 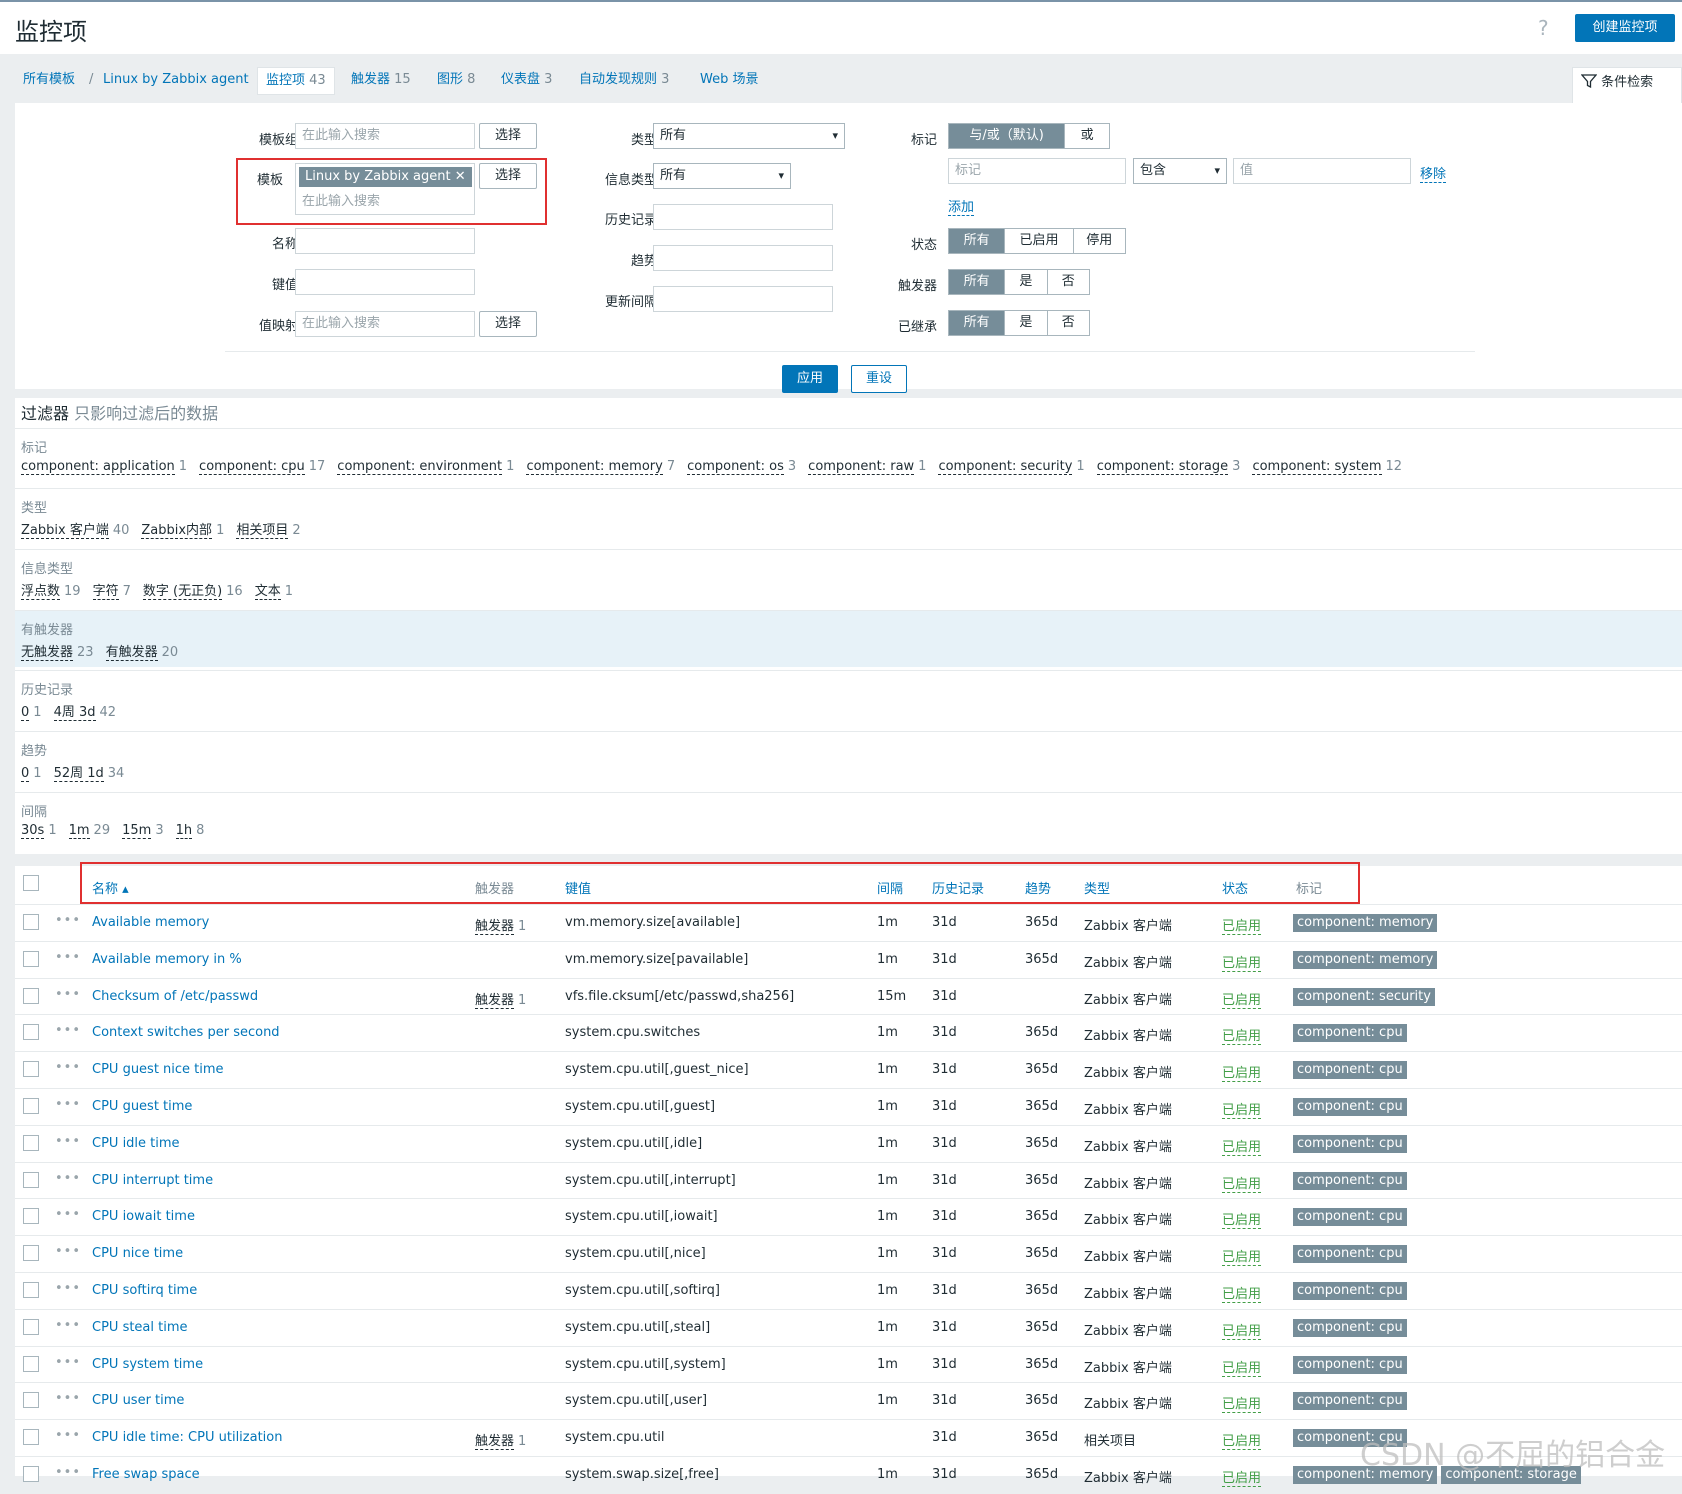 What do you see at coordinates (150, 922) in the screenshot?
I see `item-name-link: Available memory` at bounding box center [150, 922].